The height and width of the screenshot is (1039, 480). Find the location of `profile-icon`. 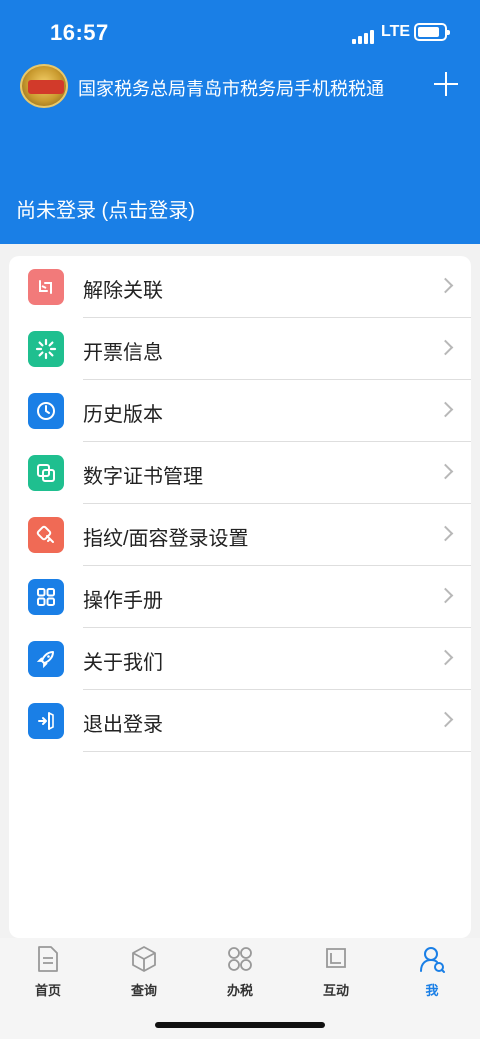

profile-icon is located at coordinates (432, 960).